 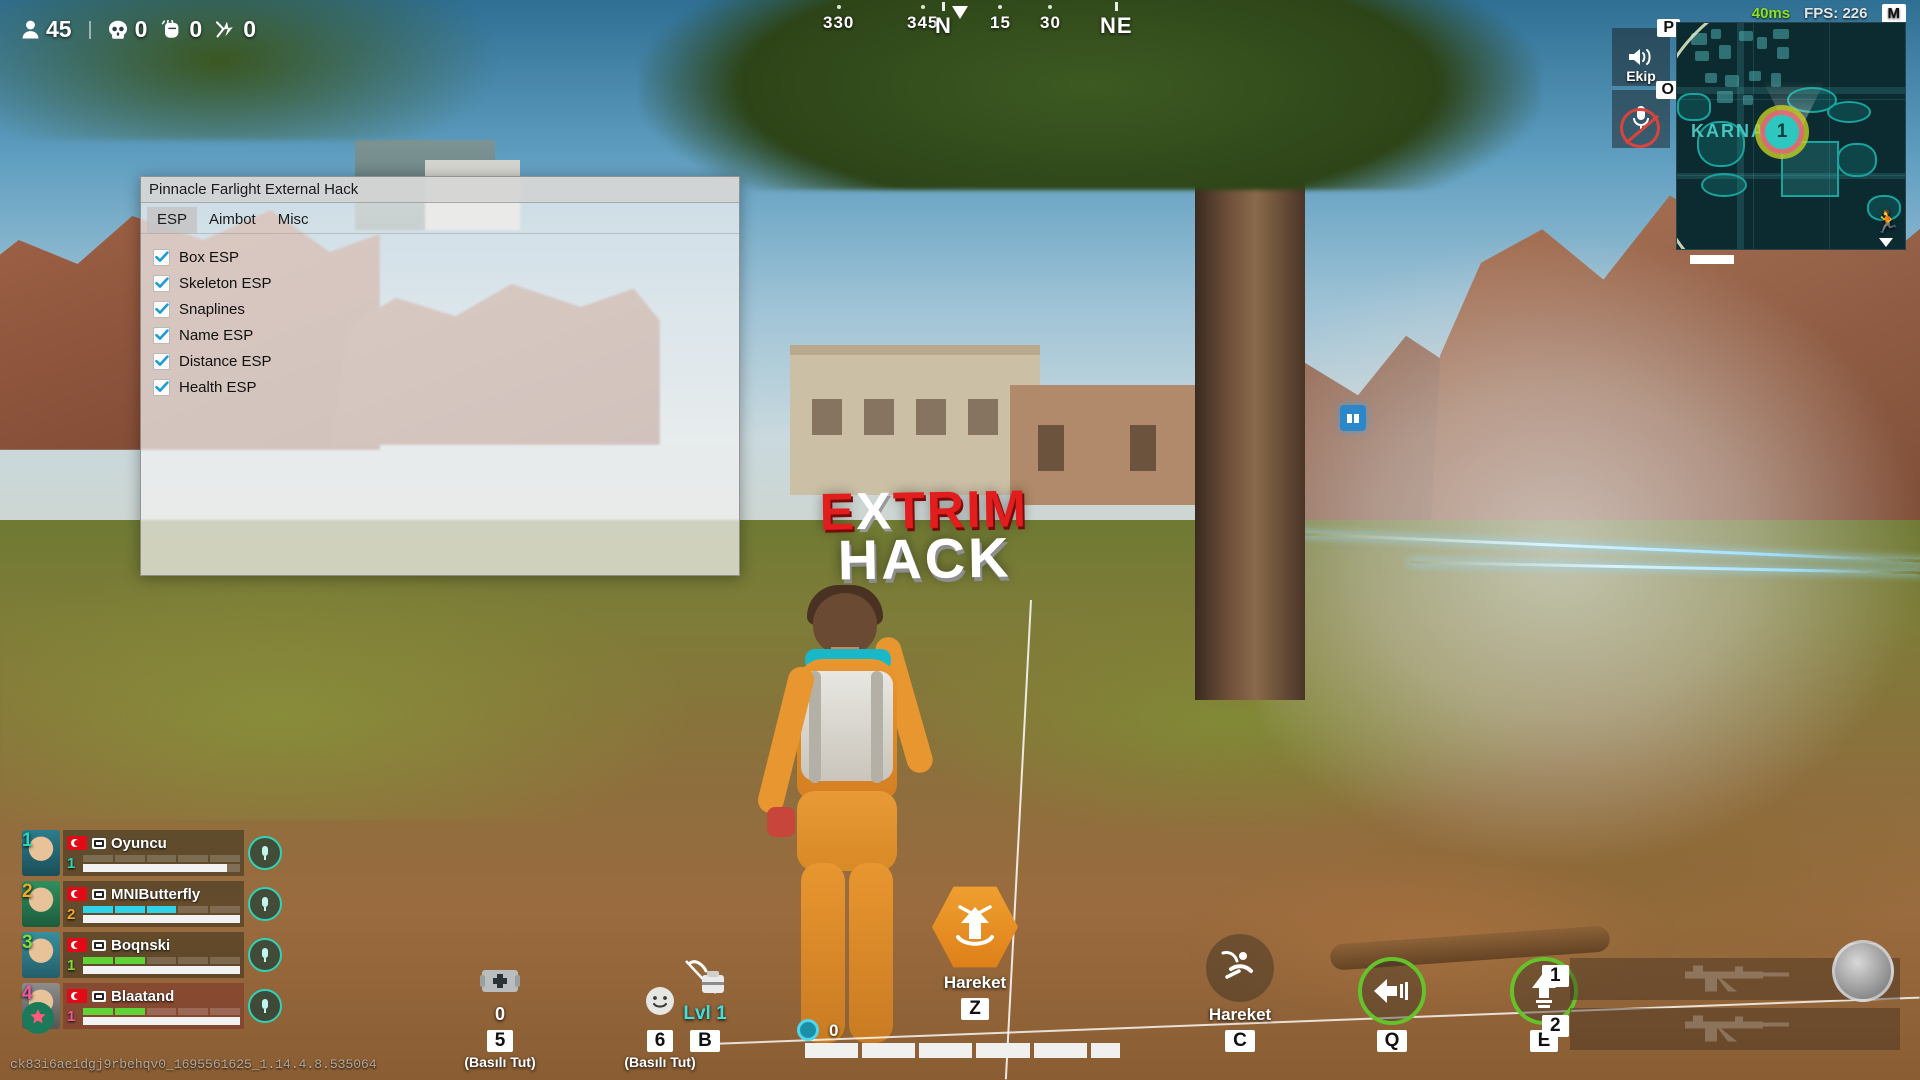 I want to click on compass-tick-label: 345, so click(x=923, y=22).